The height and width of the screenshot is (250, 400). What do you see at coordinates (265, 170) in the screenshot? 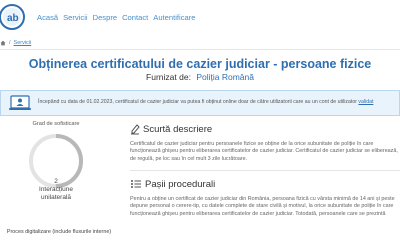
I see `section-divider` at bounding box center [265, 170].